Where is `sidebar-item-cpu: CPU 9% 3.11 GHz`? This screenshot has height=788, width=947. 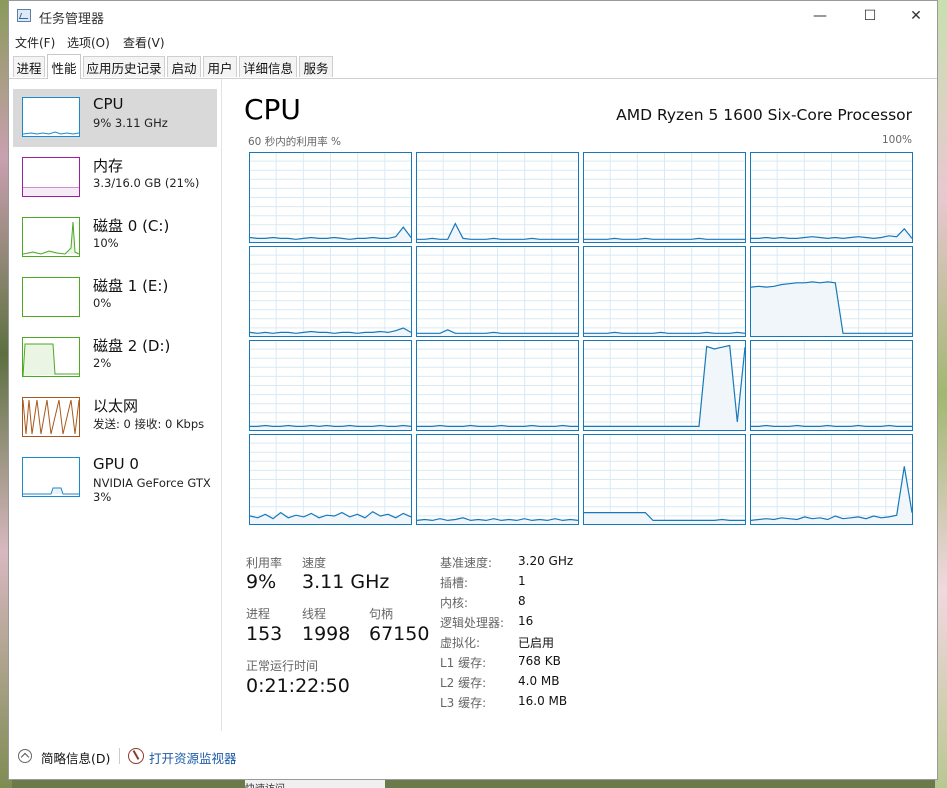
sidebar-item-cpu: CPU 9% 3.11 GHz is located at coordinates (115, 118).